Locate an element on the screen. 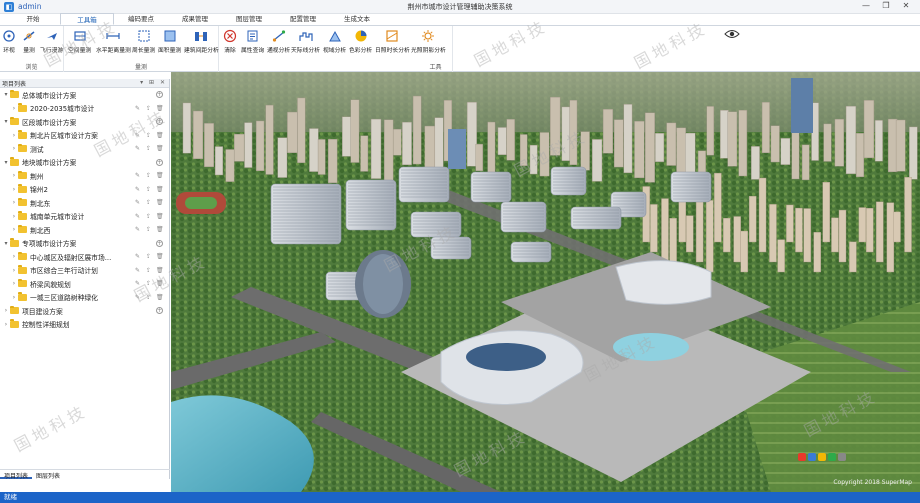  building-spacing-button: 建筑间距分析 is located at coordinates (201, 41).